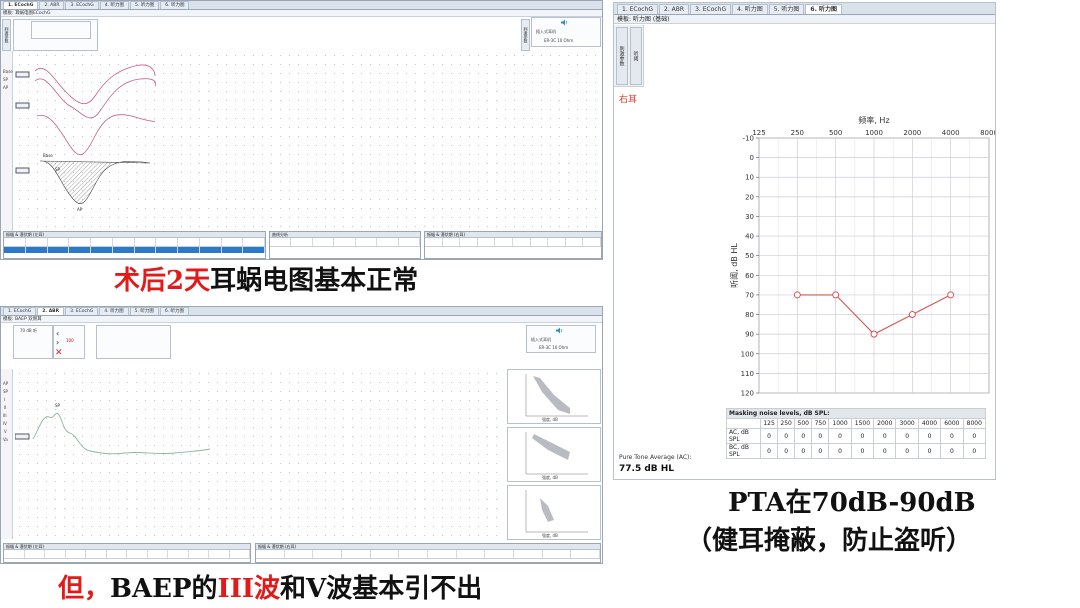 Image resolution: width=1080 pixels, height=608 pixels. Describe the element at coordinates (912, 133) in the screenshot. I see `x-tick-label: 2000` at that location.